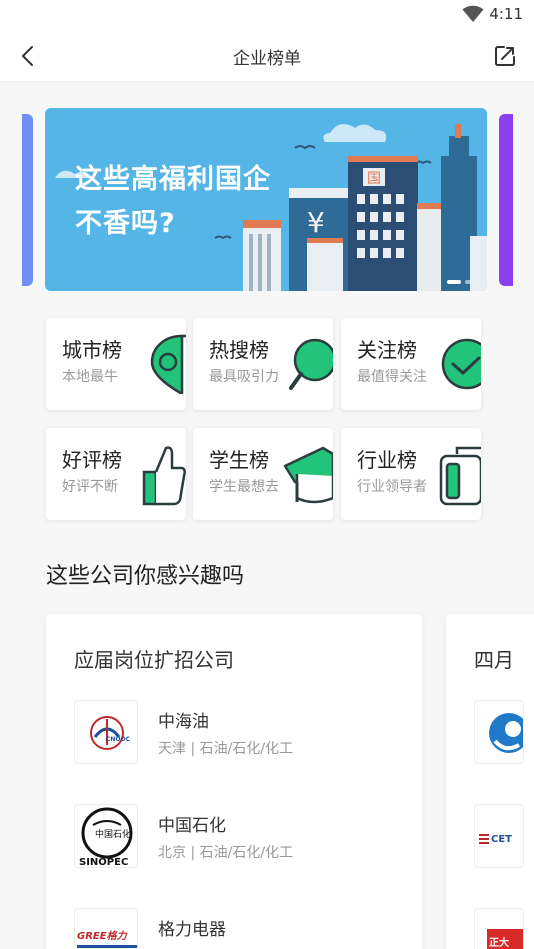 This screenshot has width=534, height=949. Describe the element at coordinates (505, 56) in the screenshot. I see `share-icon` at that location.